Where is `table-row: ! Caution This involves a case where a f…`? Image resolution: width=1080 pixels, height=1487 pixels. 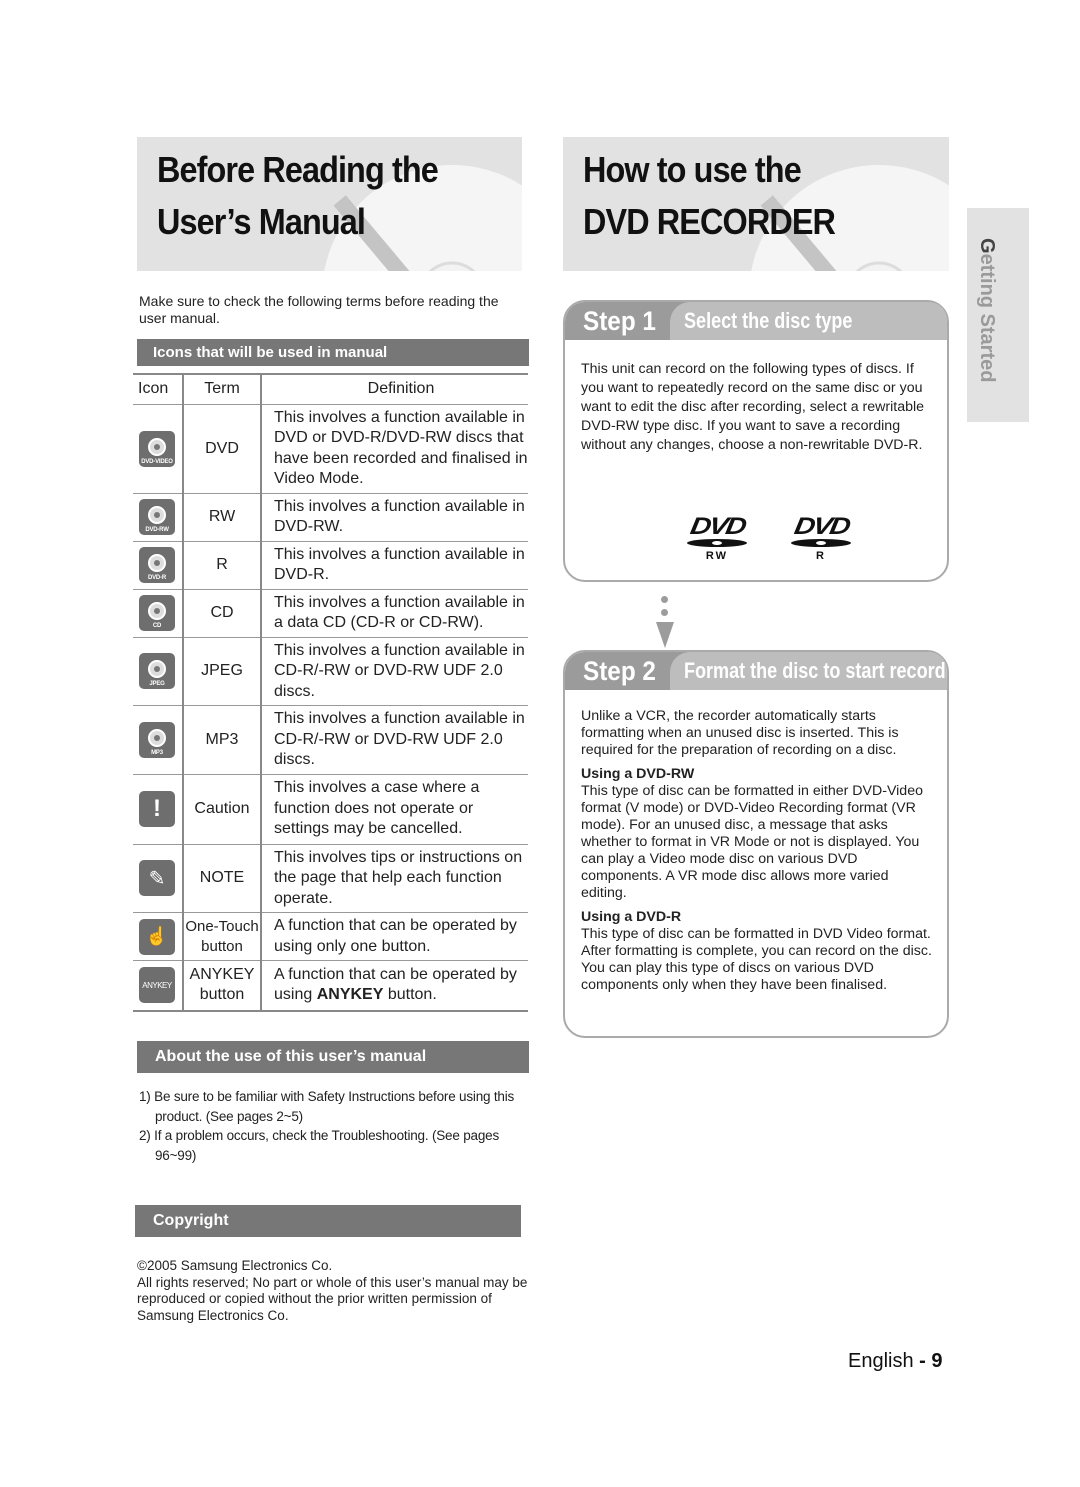 table-row: ! Caution This involves a case where a f… is located at coordinates (330, 808).